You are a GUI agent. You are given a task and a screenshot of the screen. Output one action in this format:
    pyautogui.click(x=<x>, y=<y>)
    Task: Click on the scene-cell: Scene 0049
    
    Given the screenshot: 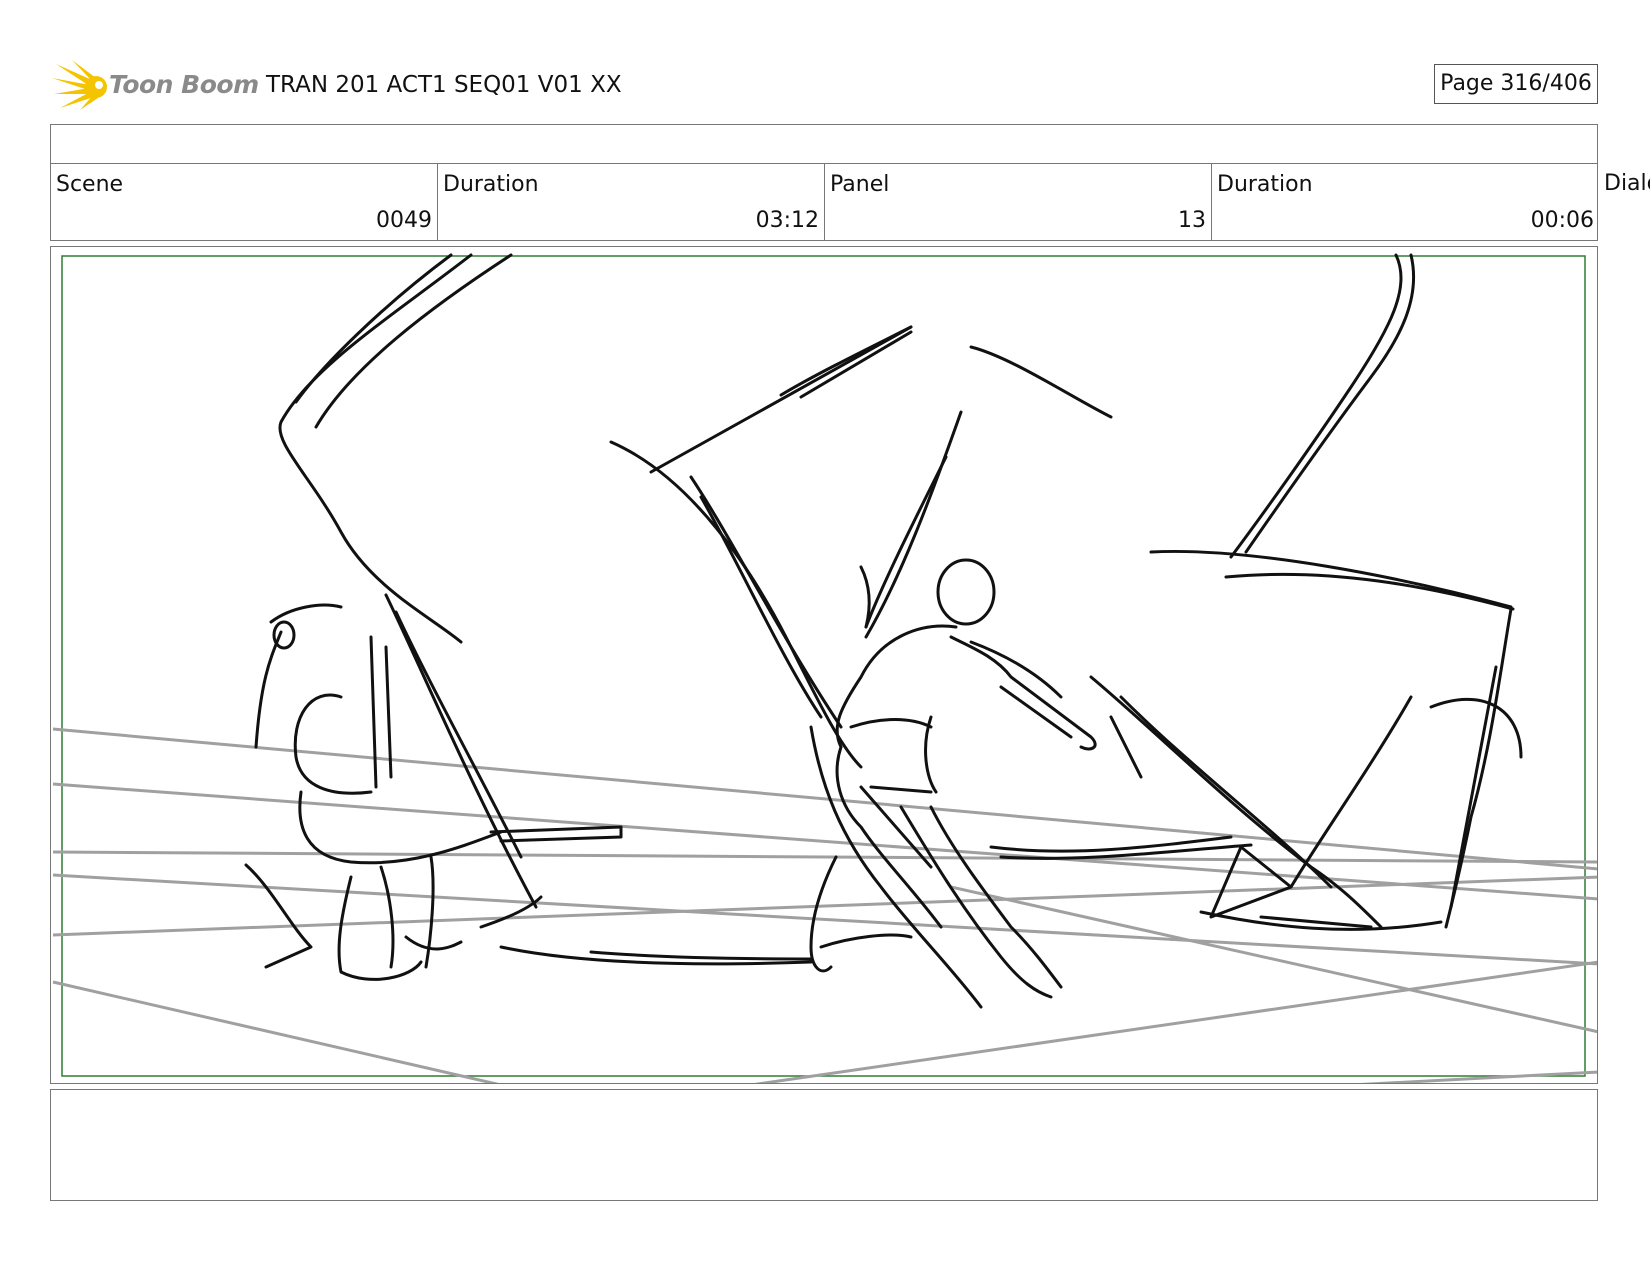 What is the action you would take?
    pyautogui.click(x=244, y=202)
    